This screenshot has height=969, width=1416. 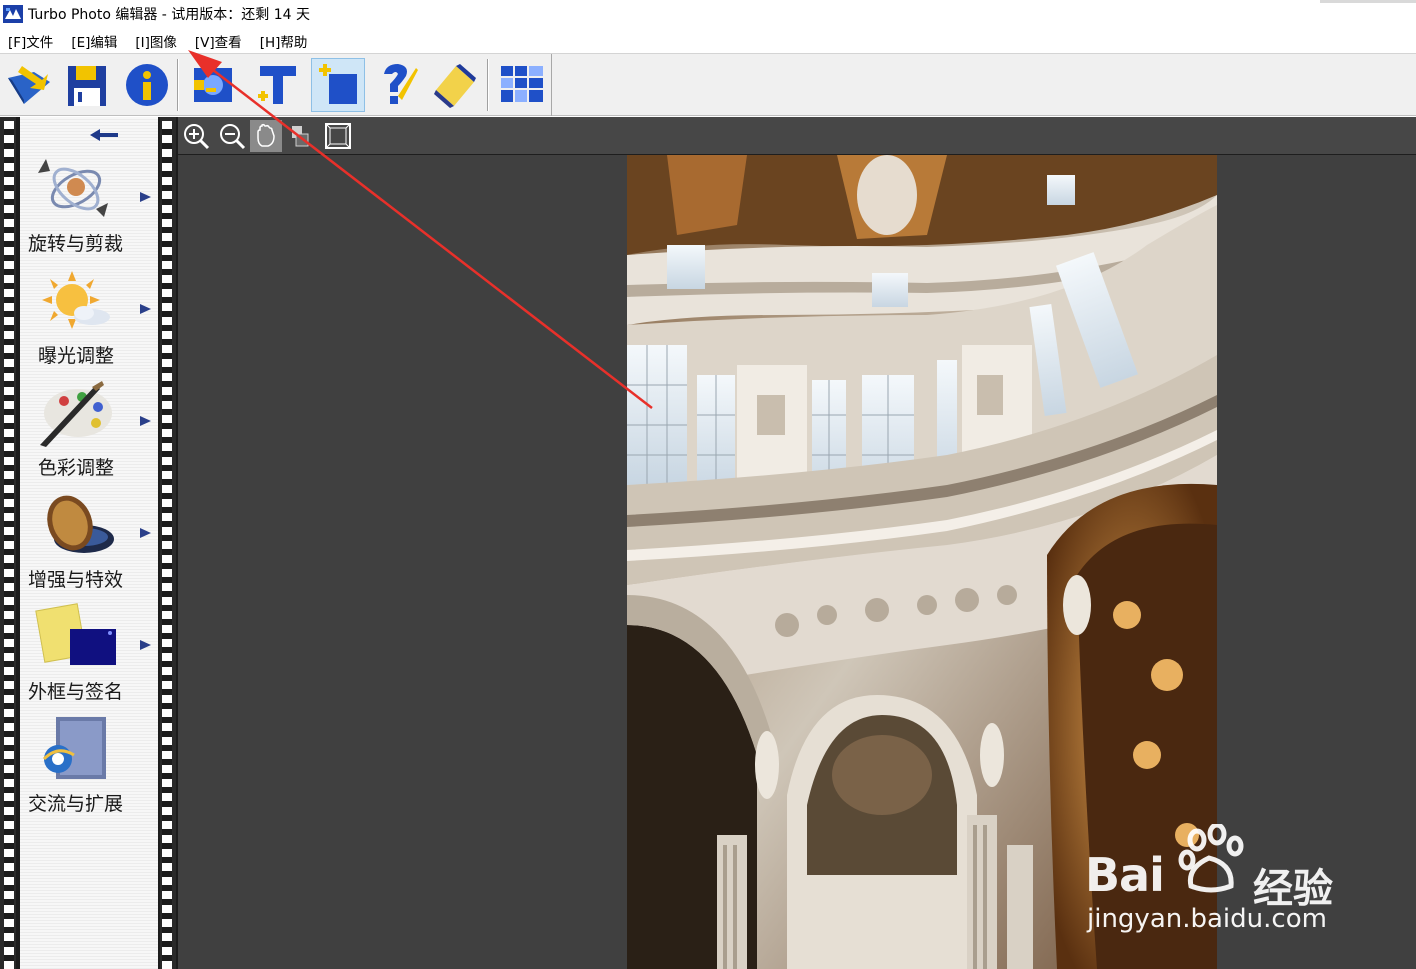 I want to click on add-image-button, so click(x=213, y=85).